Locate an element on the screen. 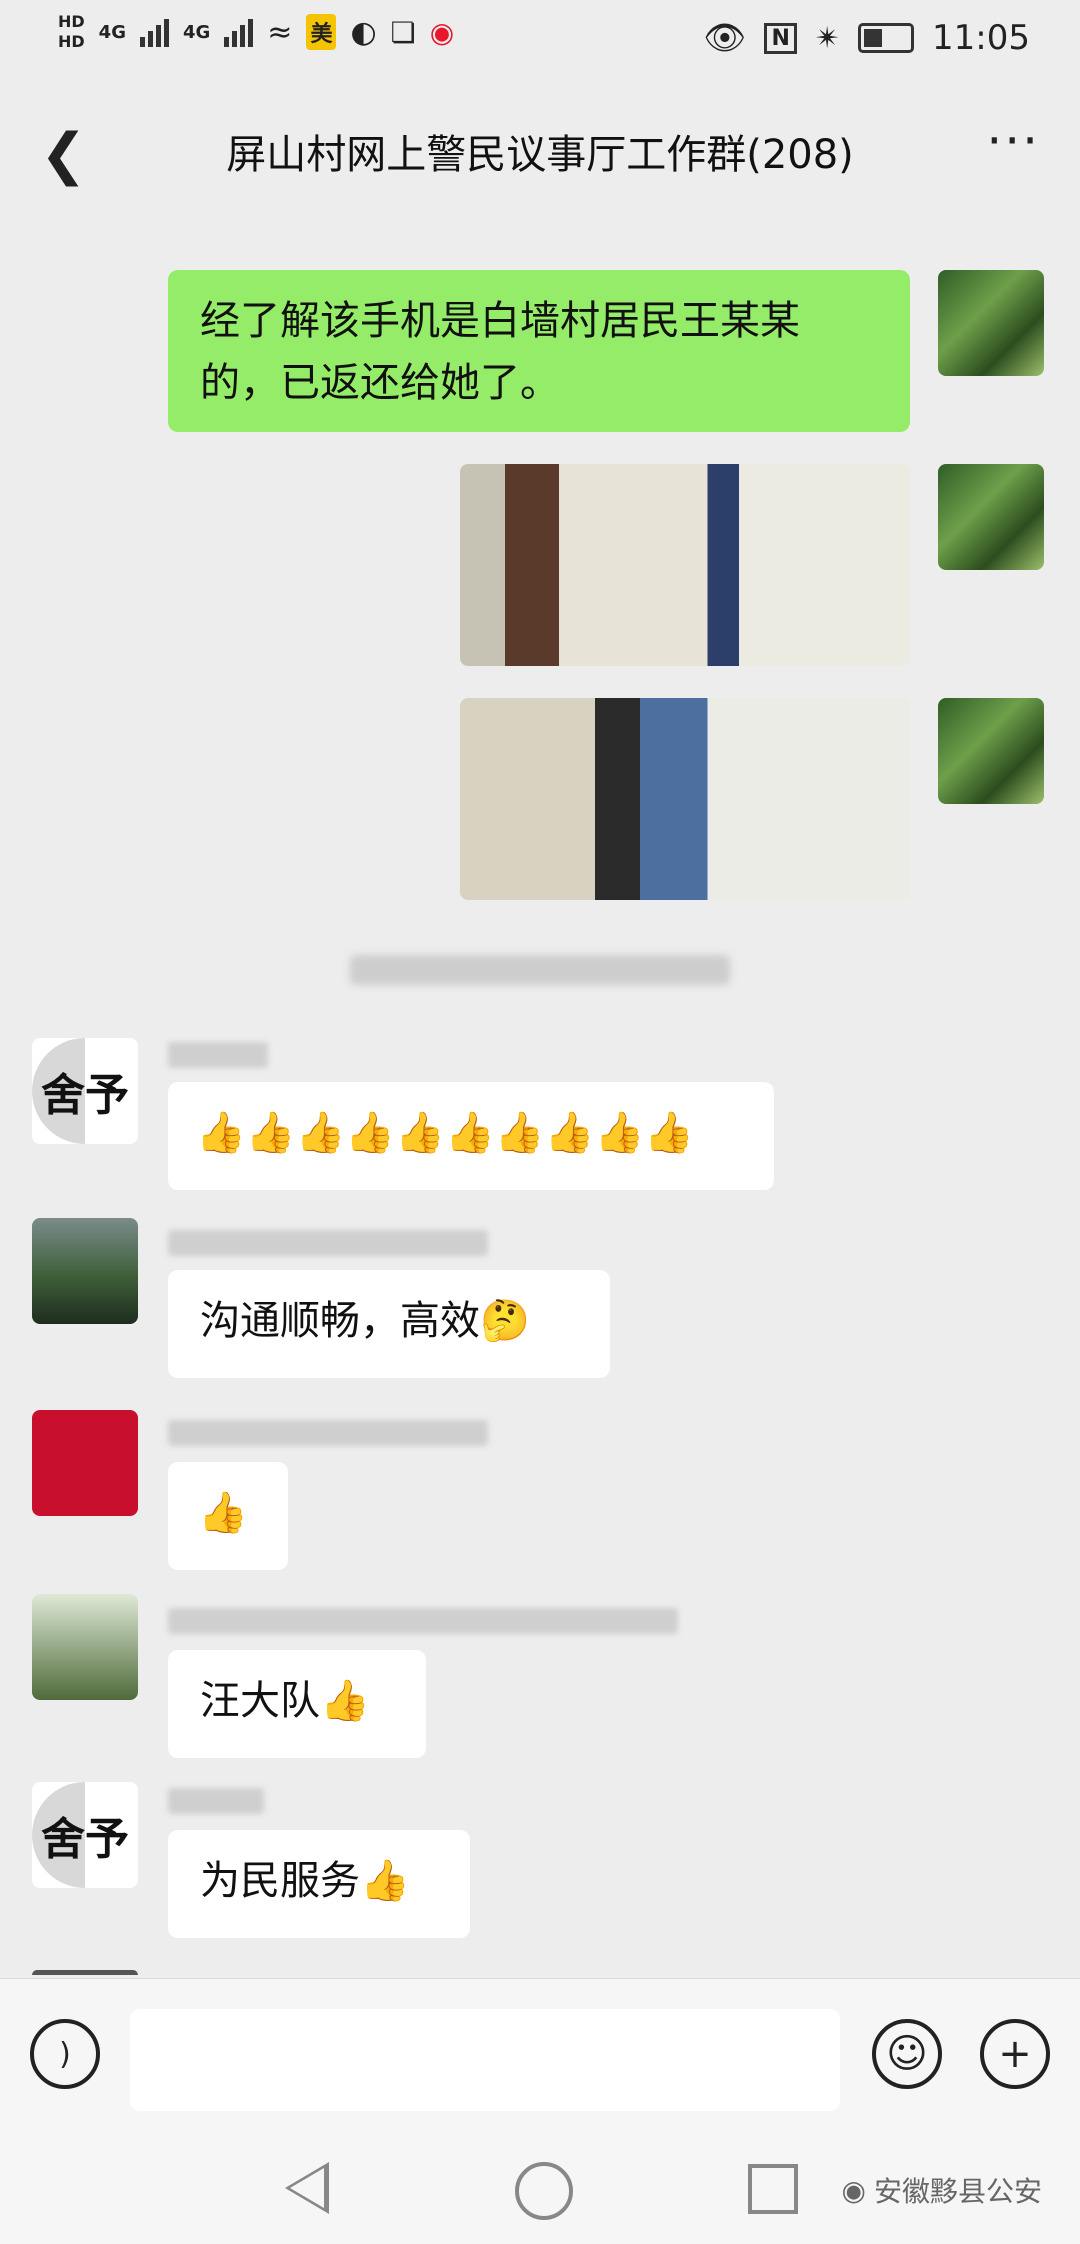  chevron-left-icon: ❮ is located at coordinates (63, 154).